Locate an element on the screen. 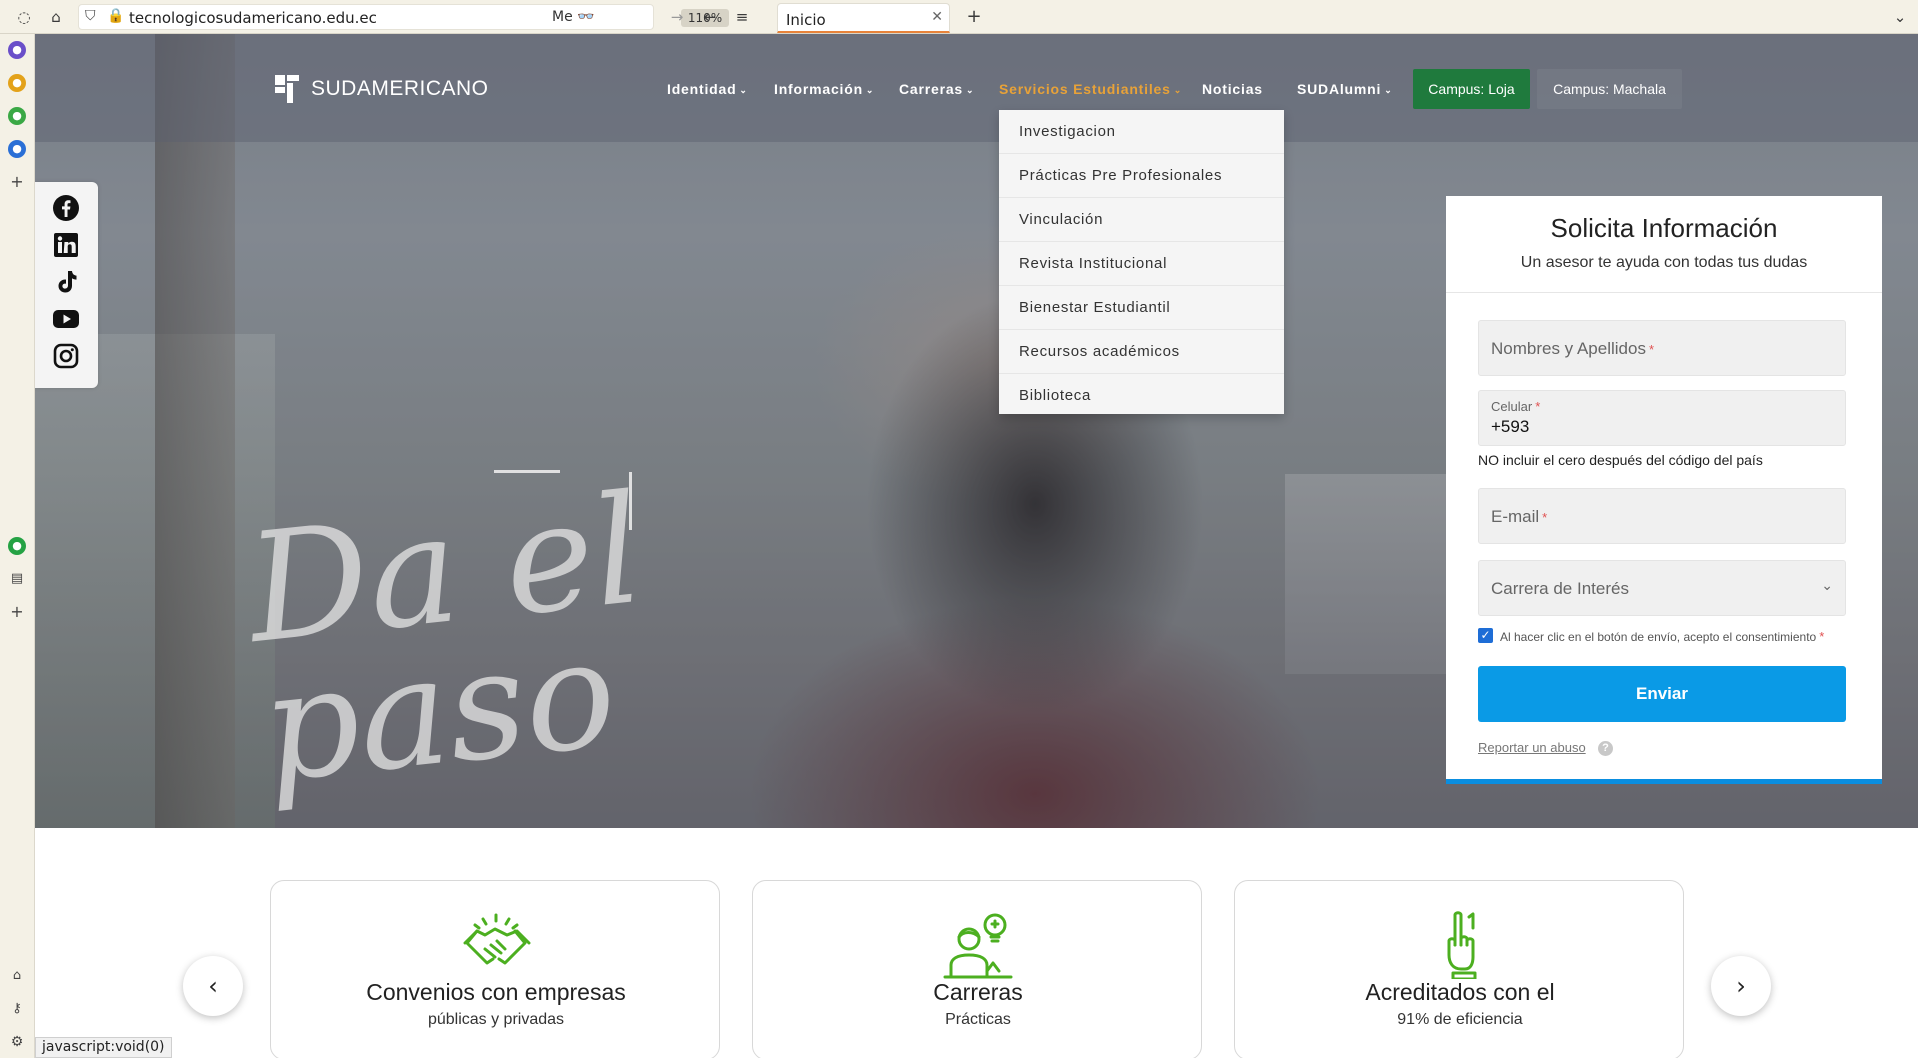 The image size is (1918, 1058). career-select: Carrera de Interés ⌄ is located at coordinates (1662, 588).